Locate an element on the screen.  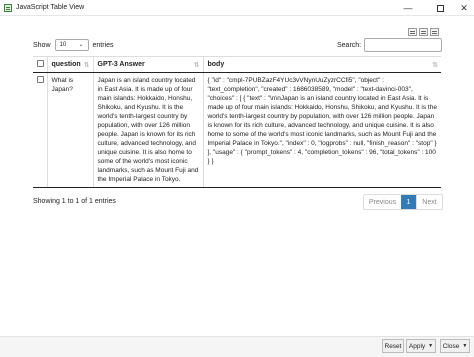
table-tools is located at coordinates (423, 32).